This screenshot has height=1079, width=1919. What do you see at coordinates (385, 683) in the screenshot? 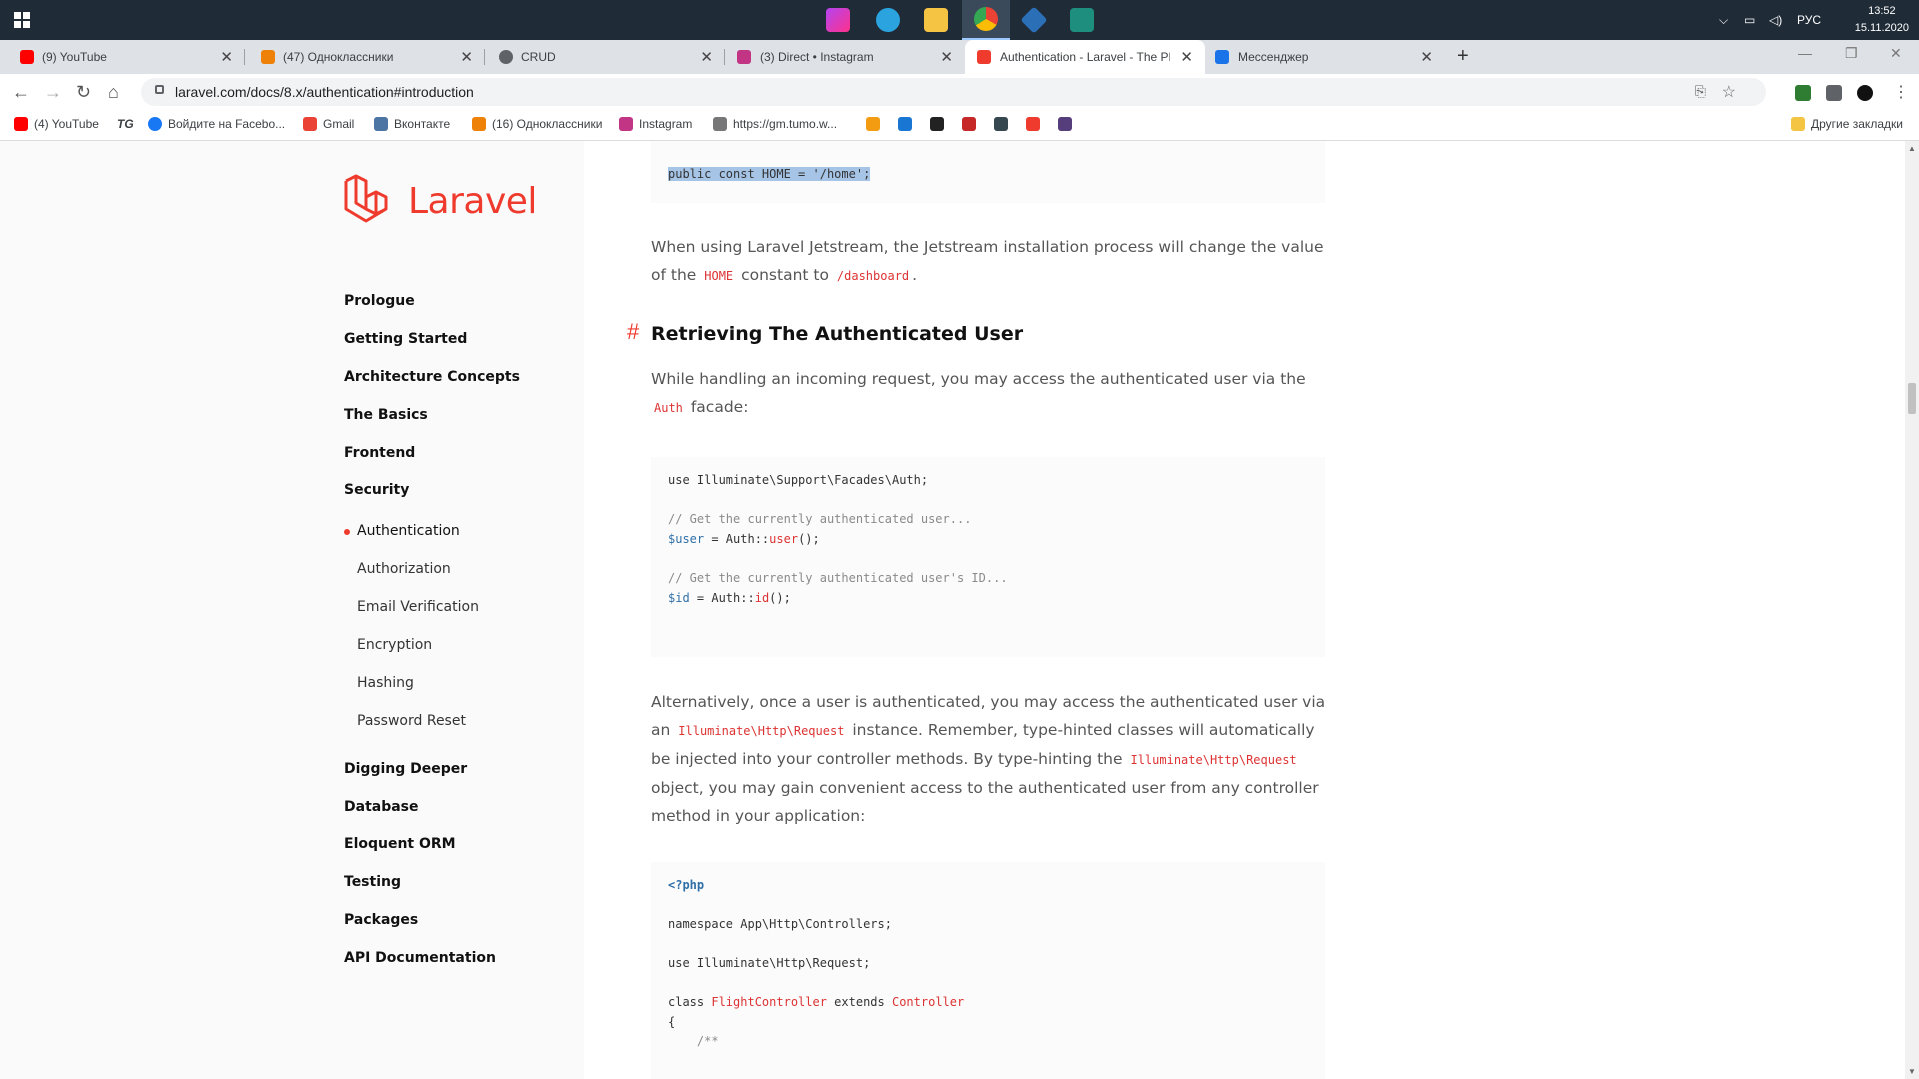
I see `nav-hashing: Hashing` at bounding box center [385, 683].